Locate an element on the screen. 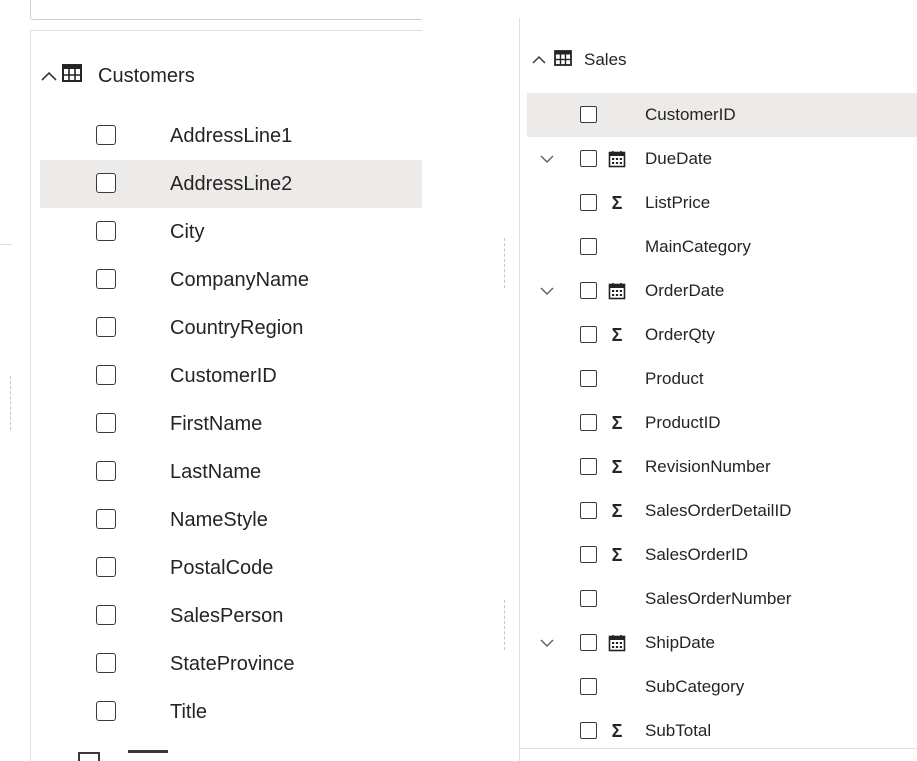 The width and height of the screenshot is (917, 761). field-label: ListPrice is located at coordinates (678, 202).